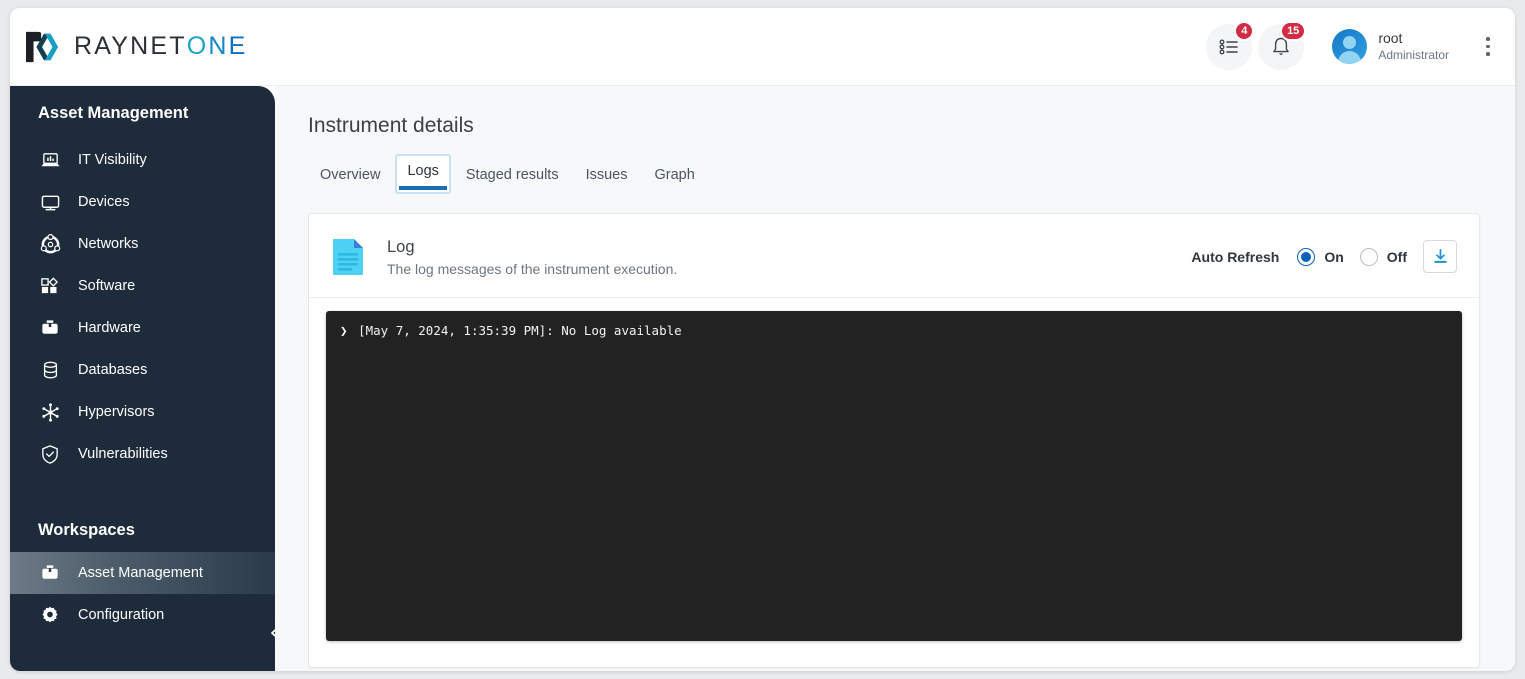 The width and height of the screenshot is (1525, 679). Describe the element at coordinates (1306, 256) in the screenshot. I see `radio-on-indicator` at that location.